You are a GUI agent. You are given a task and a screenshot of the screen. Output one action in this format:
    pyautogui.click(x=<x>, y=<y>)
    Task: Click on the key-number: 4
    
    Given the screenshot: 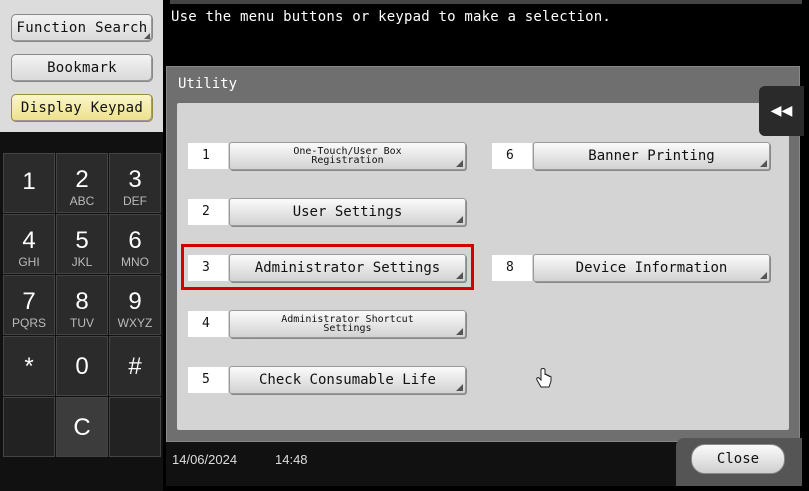 What is the action you would take?
    pyautogui.click(x=29, y=240)
    